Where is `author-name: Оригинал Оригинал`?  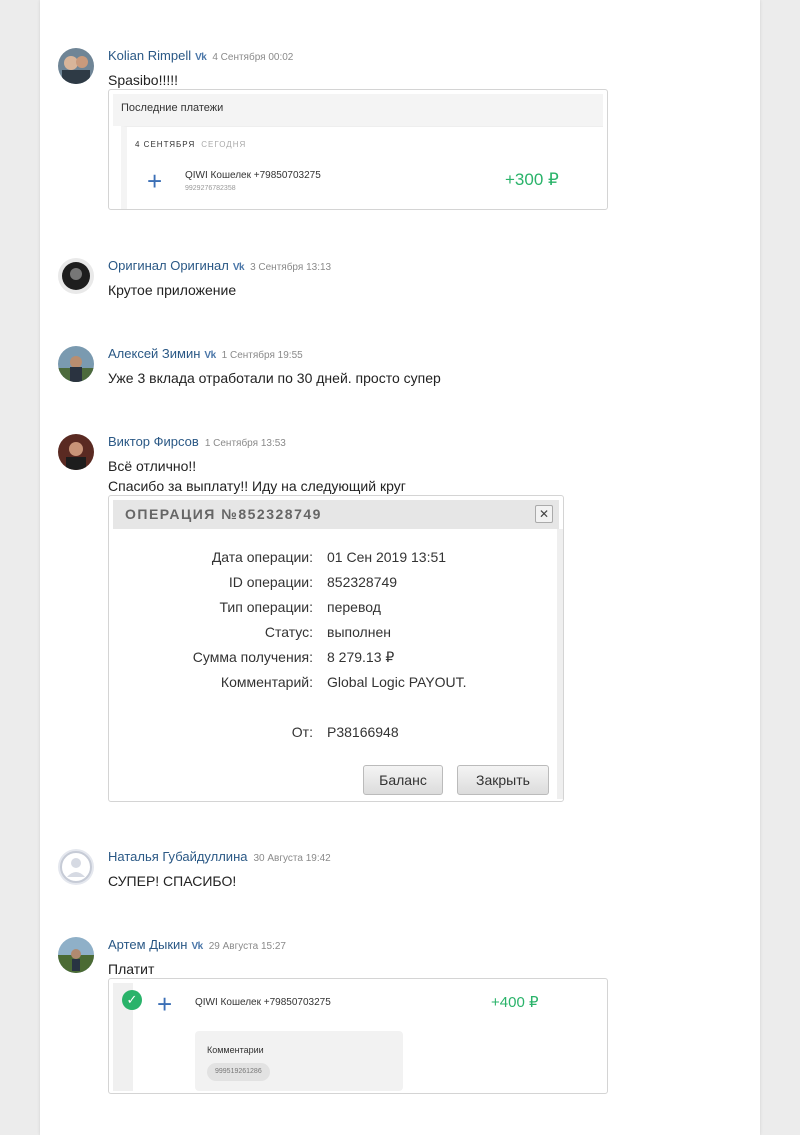
author-name: Оригинал Оригинал is located at coordinates (168, 265).